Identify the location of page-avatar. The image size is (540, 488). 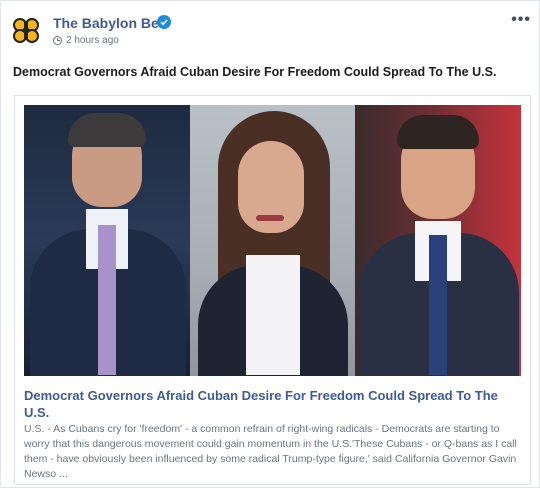
(26, 30).